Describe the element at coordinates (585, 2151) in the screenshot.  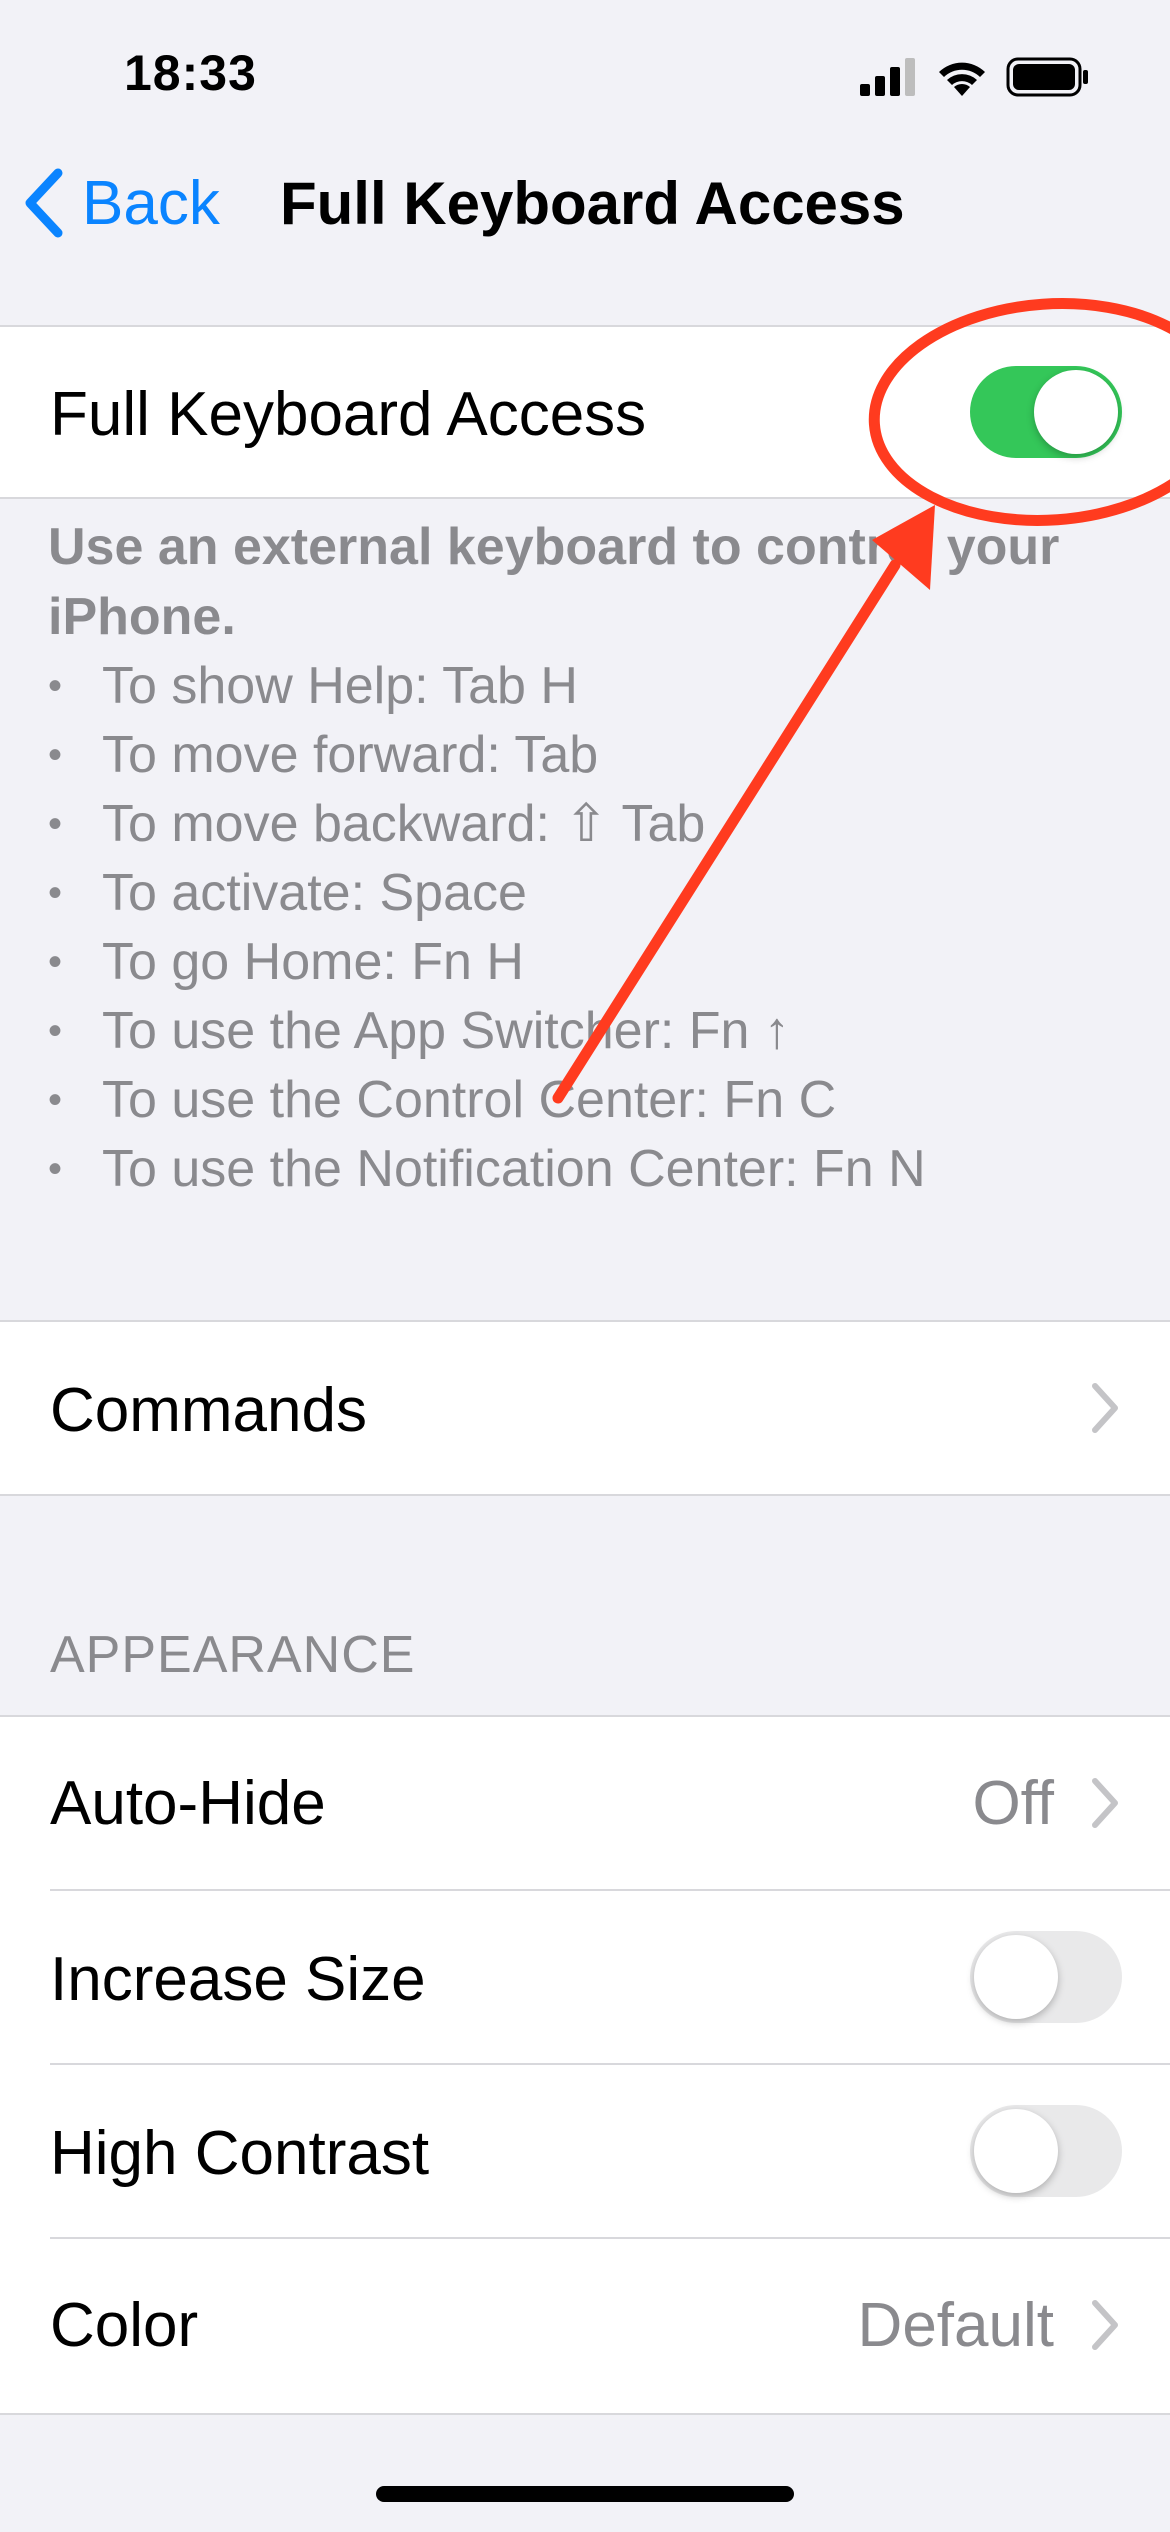
I see `high-contrast-row: High Contrast` at that location.